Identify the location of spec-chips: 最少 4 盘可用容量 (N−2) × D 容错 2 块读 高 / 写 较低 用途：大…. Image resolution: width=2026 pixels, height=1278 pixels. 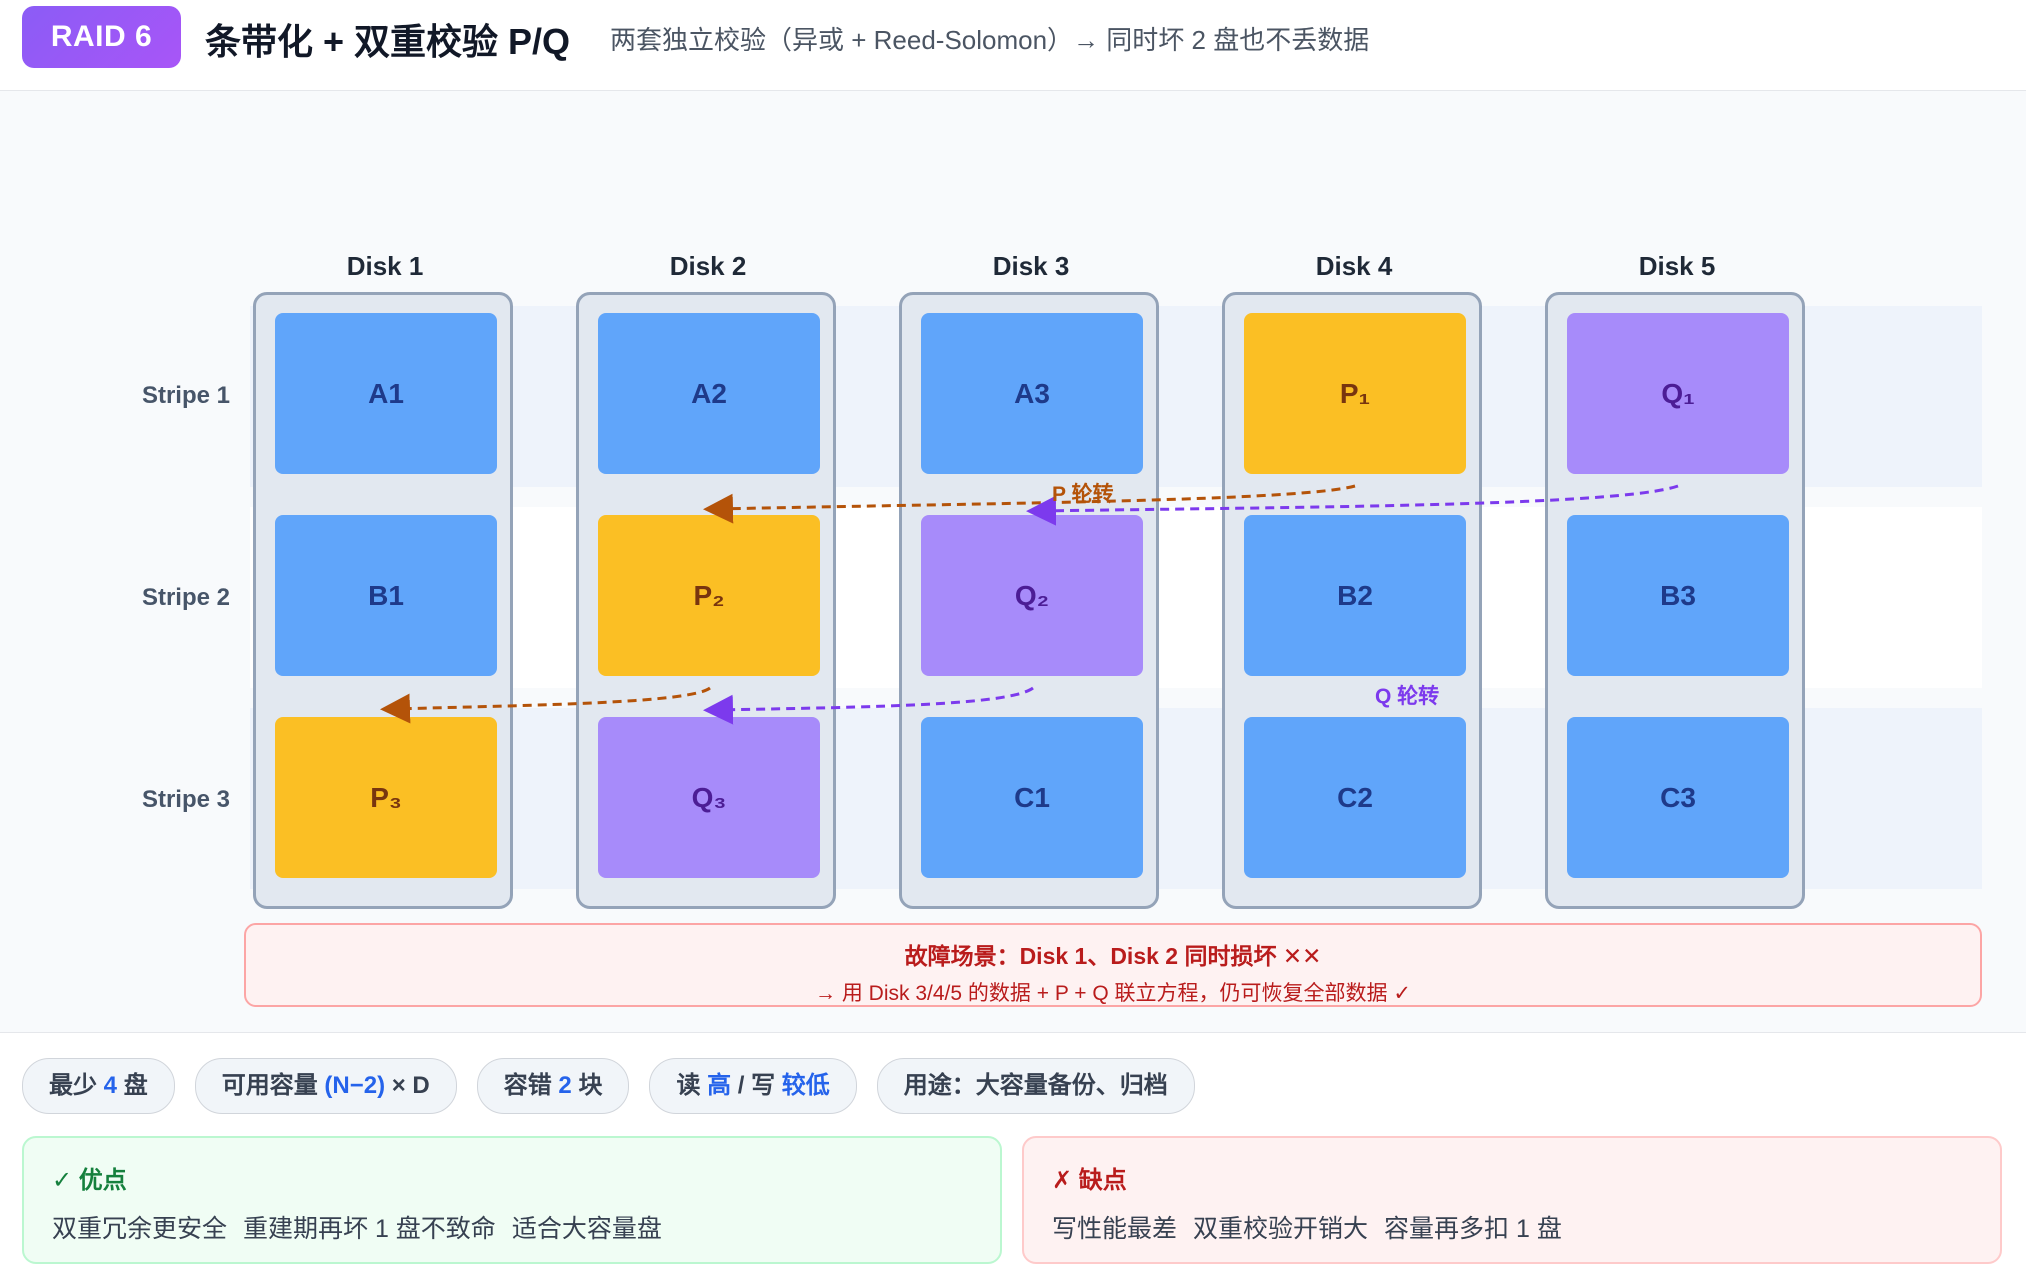
(618, 1086).